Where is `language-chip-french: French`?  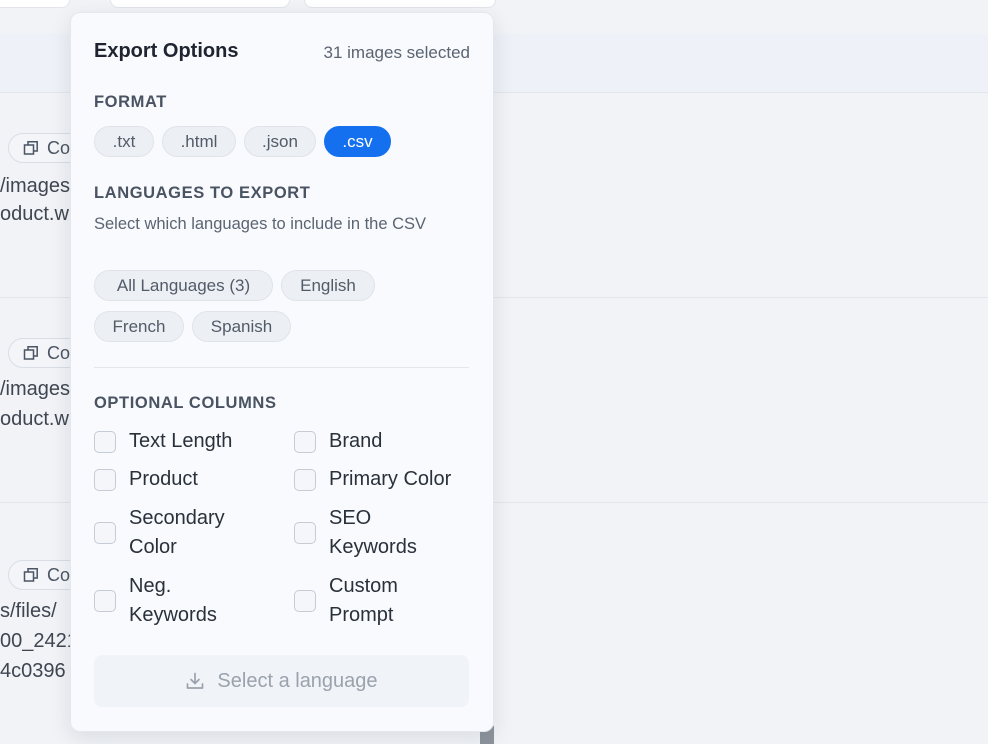 language-chip-french: French is located at coordinates (139, 326).